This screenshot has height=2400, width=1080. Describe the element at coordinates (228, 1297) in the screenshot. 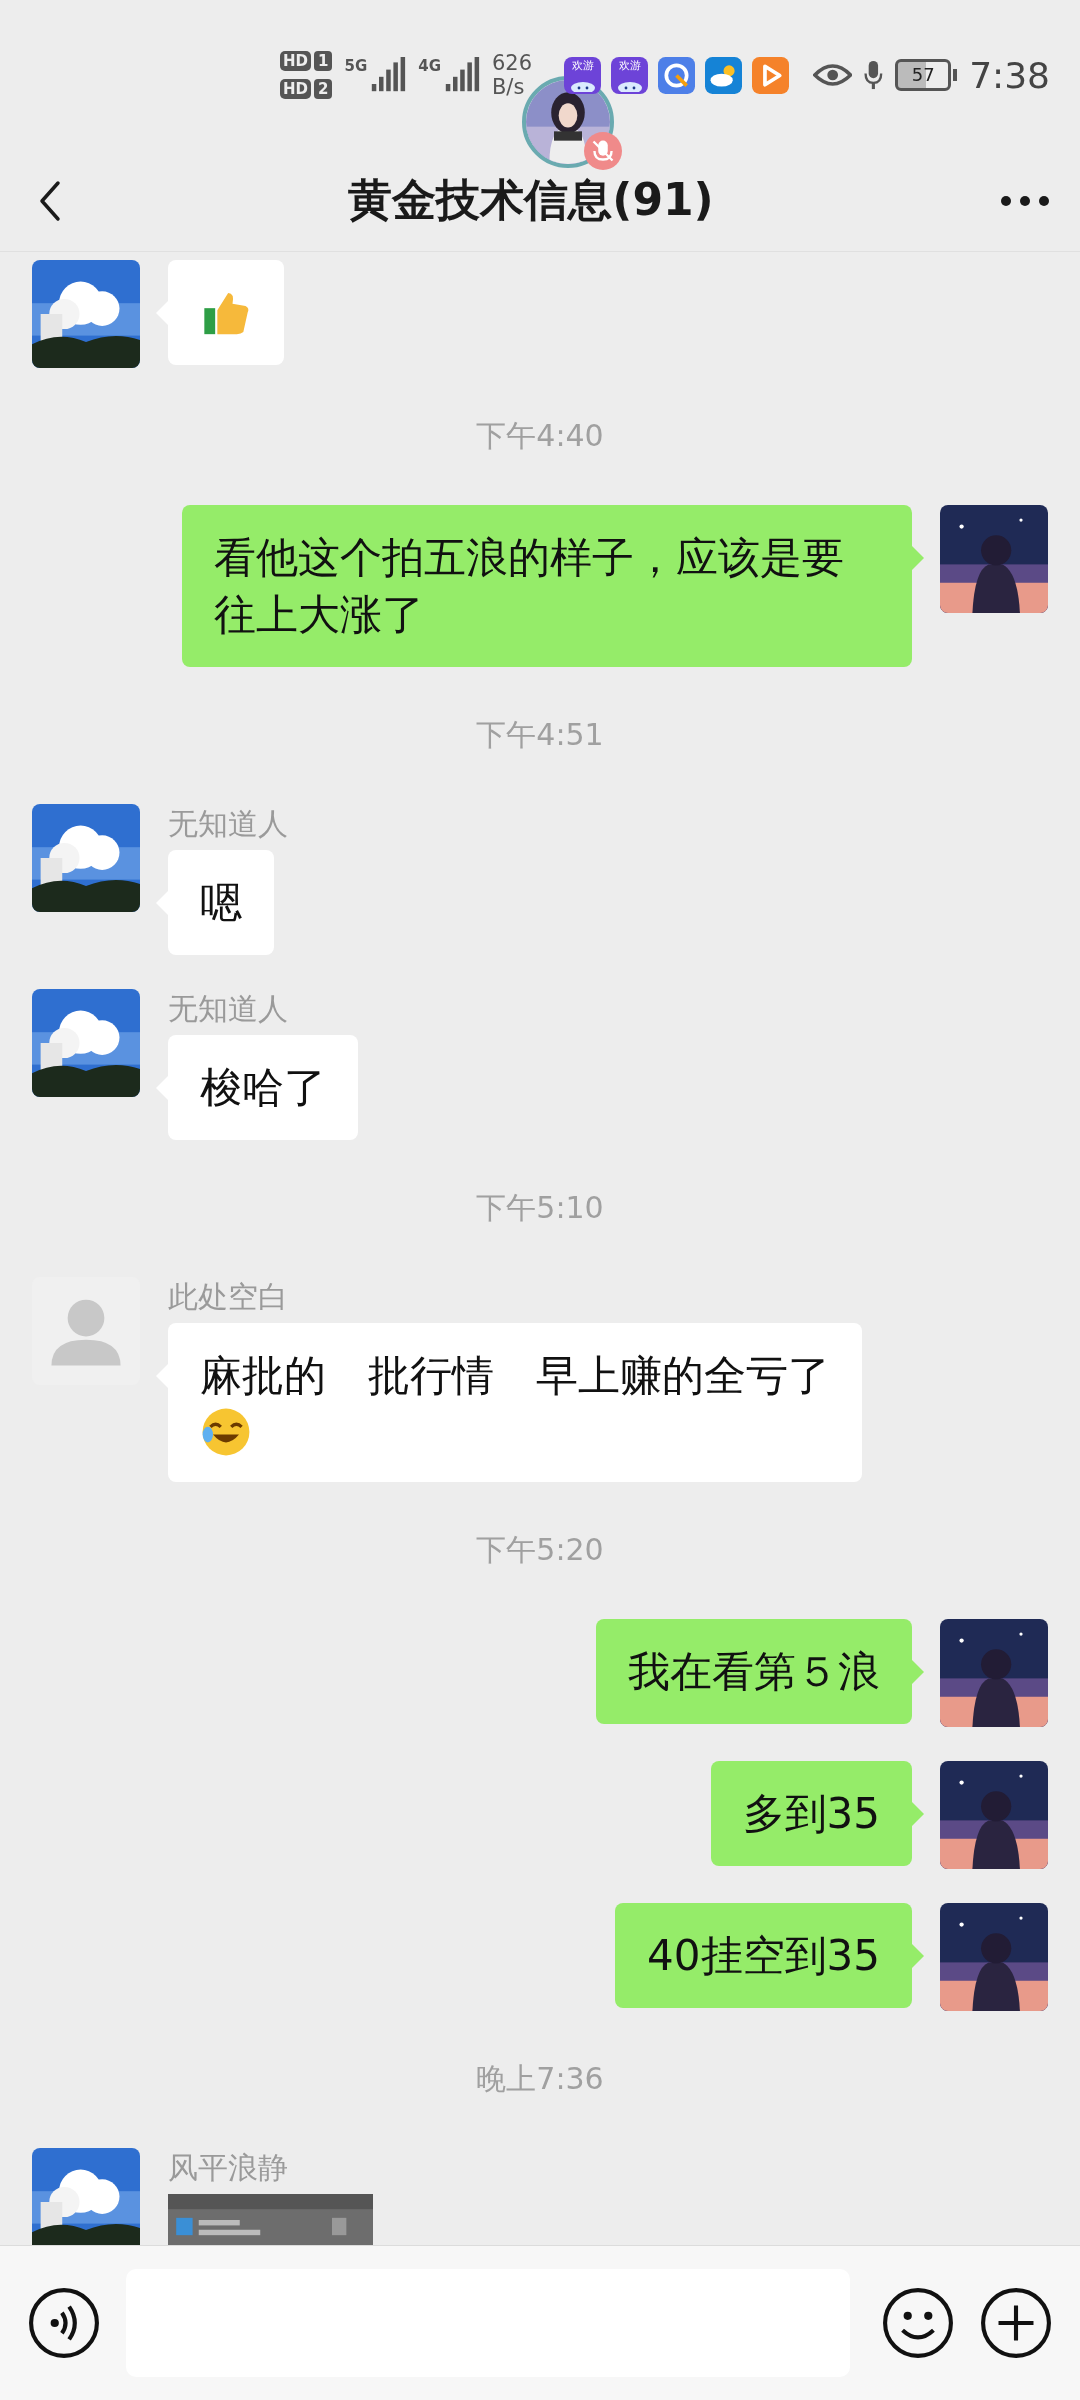

I see `sender-name: 此处空白` at that location.